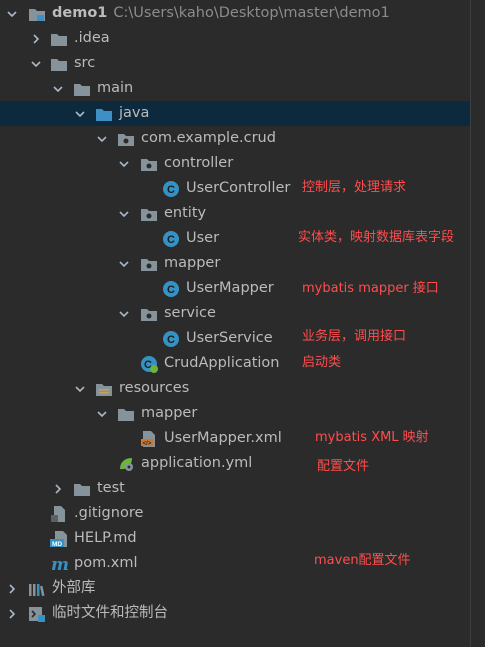 This screenshot has width=485, height=647. What do you see at coordinates (235, 263) in the screenshot?
I see `tree-row-mapper: mapper` at bounding box center [235, 263].